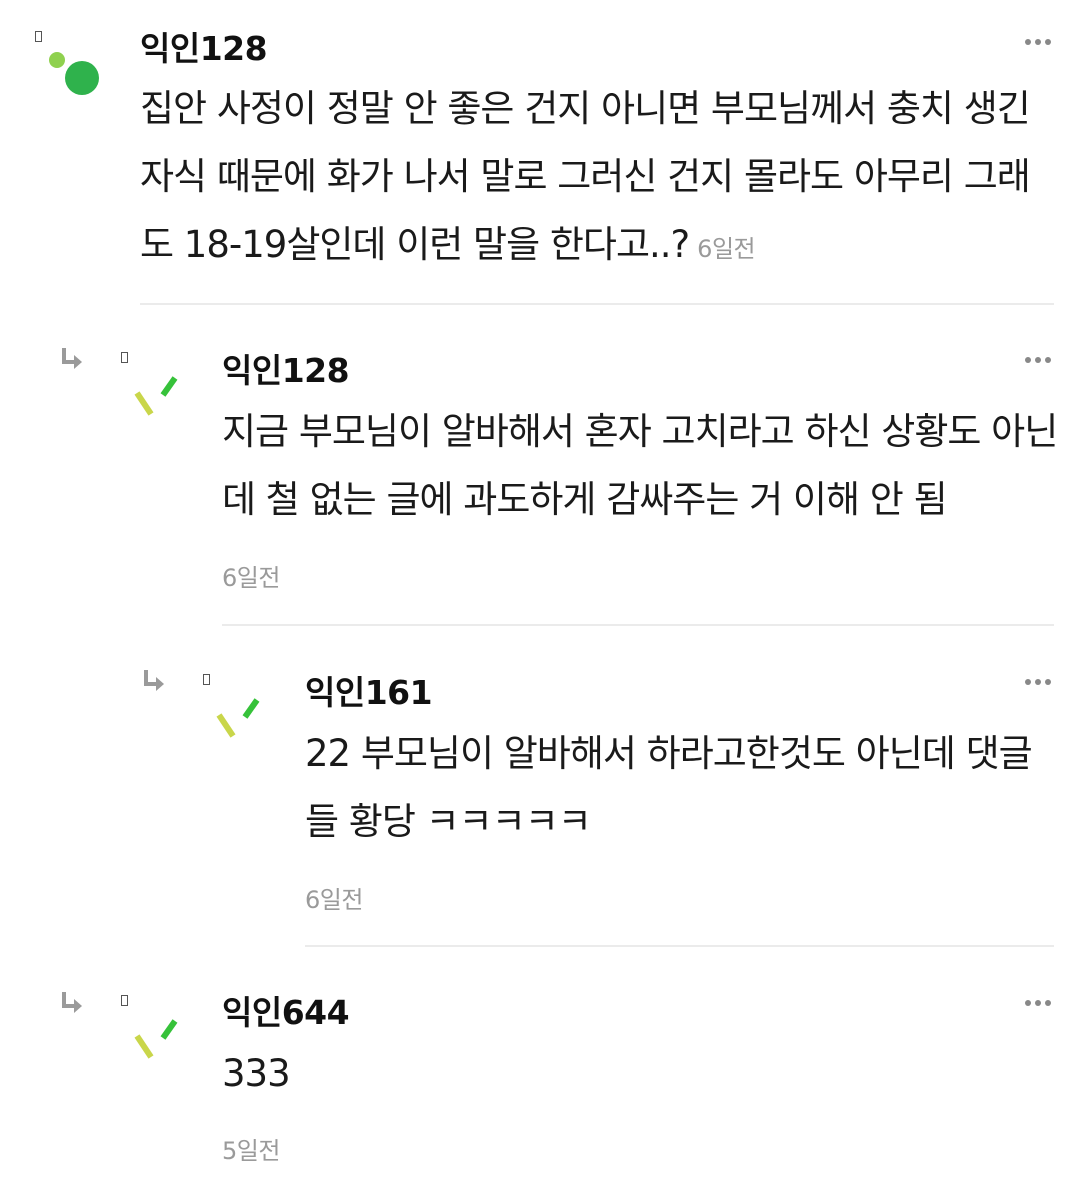 The width and height of the screenshot is (1080, 1194). Describe the element at coordinates (286, 1010) in the screenshot. I see `comment-username: 익인644` at that location.